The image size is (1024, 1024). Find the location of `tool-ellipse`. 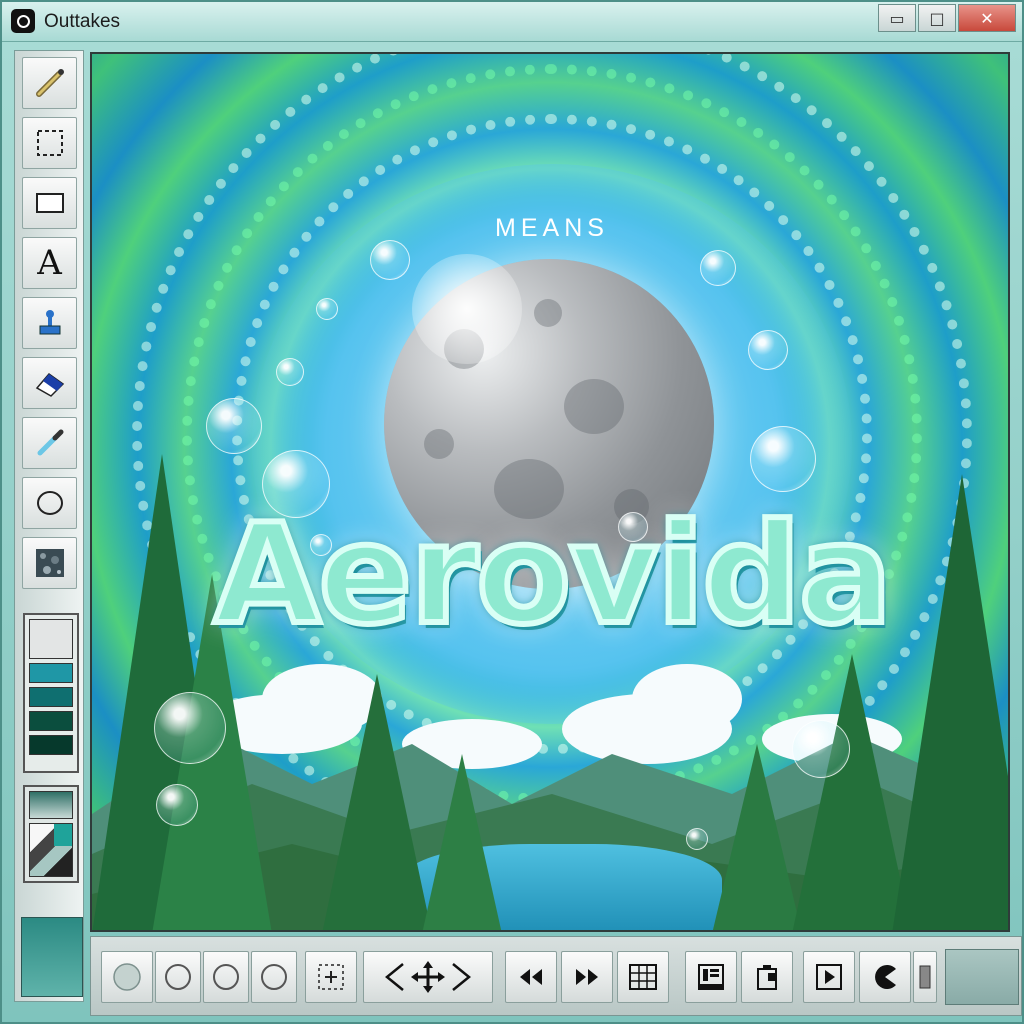

tool-ellipse is located at coordinates (49, 503).